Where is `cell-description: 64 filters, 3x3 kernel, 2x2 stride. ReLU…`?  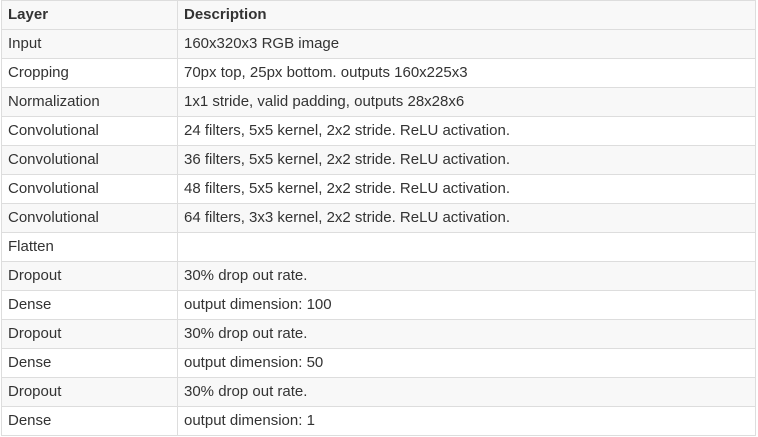
cell-description: 64 filters, 3x3 kernel, 2x2 stride. ReLU… is located at coordinates (466, 218).